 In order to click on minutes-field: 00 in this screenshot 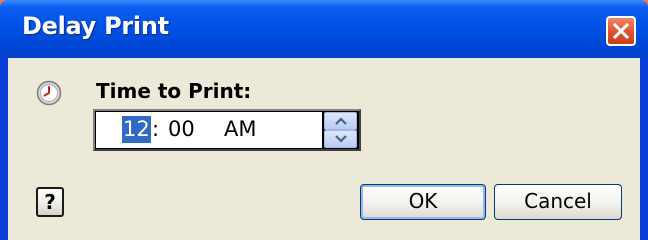, I will do `click(181, 129)`.